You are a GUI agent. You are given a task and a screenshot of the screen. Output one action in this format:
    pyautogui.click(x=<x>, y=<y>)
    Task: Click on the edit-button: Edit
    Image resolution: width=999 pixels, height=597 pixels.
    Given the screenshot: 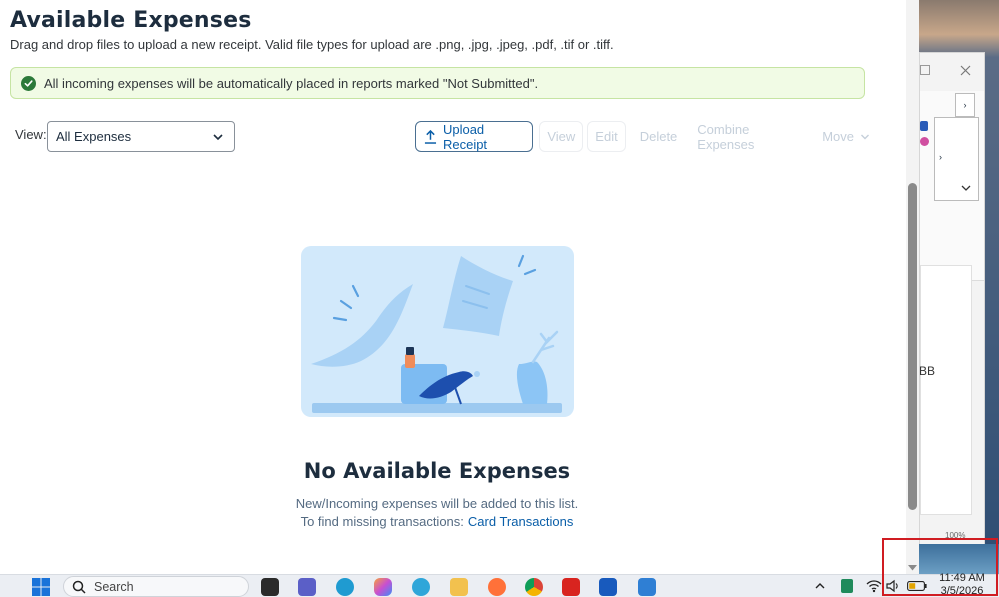 What is the action you would take?
    pyautogui.click(x=606, y=136)
    